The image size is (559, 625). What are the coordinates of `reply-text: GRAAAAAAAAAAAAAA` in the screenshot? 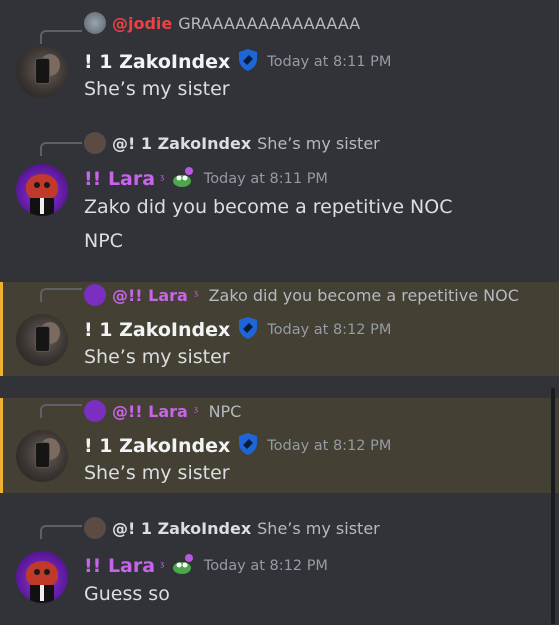 It's located at (269, 23).